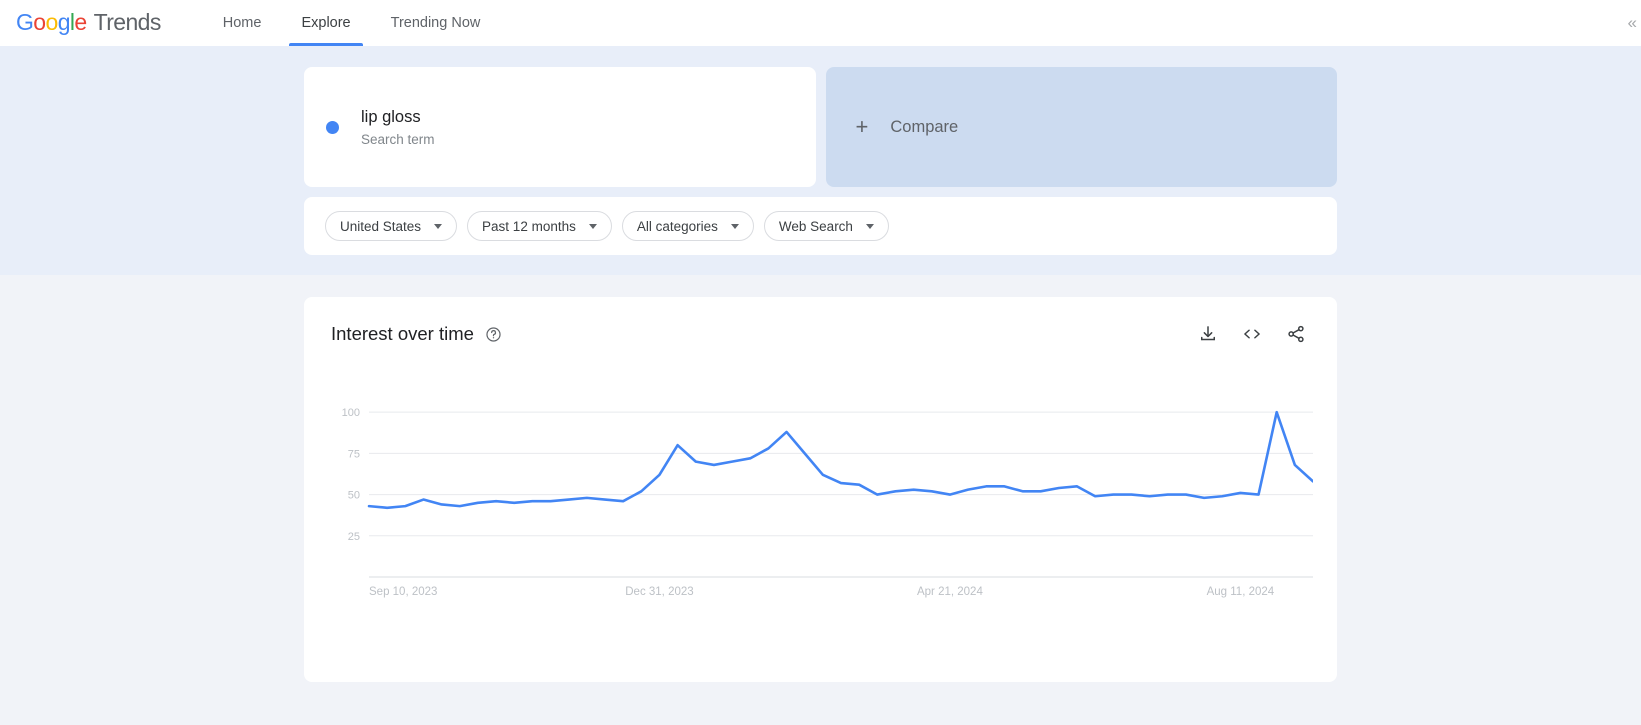 The width and height of the screenshot is (1641, 725). Describe the element at coordinates (815, 226) in the screenshot. I see `filter-search-type-label: Web Search` at that location.